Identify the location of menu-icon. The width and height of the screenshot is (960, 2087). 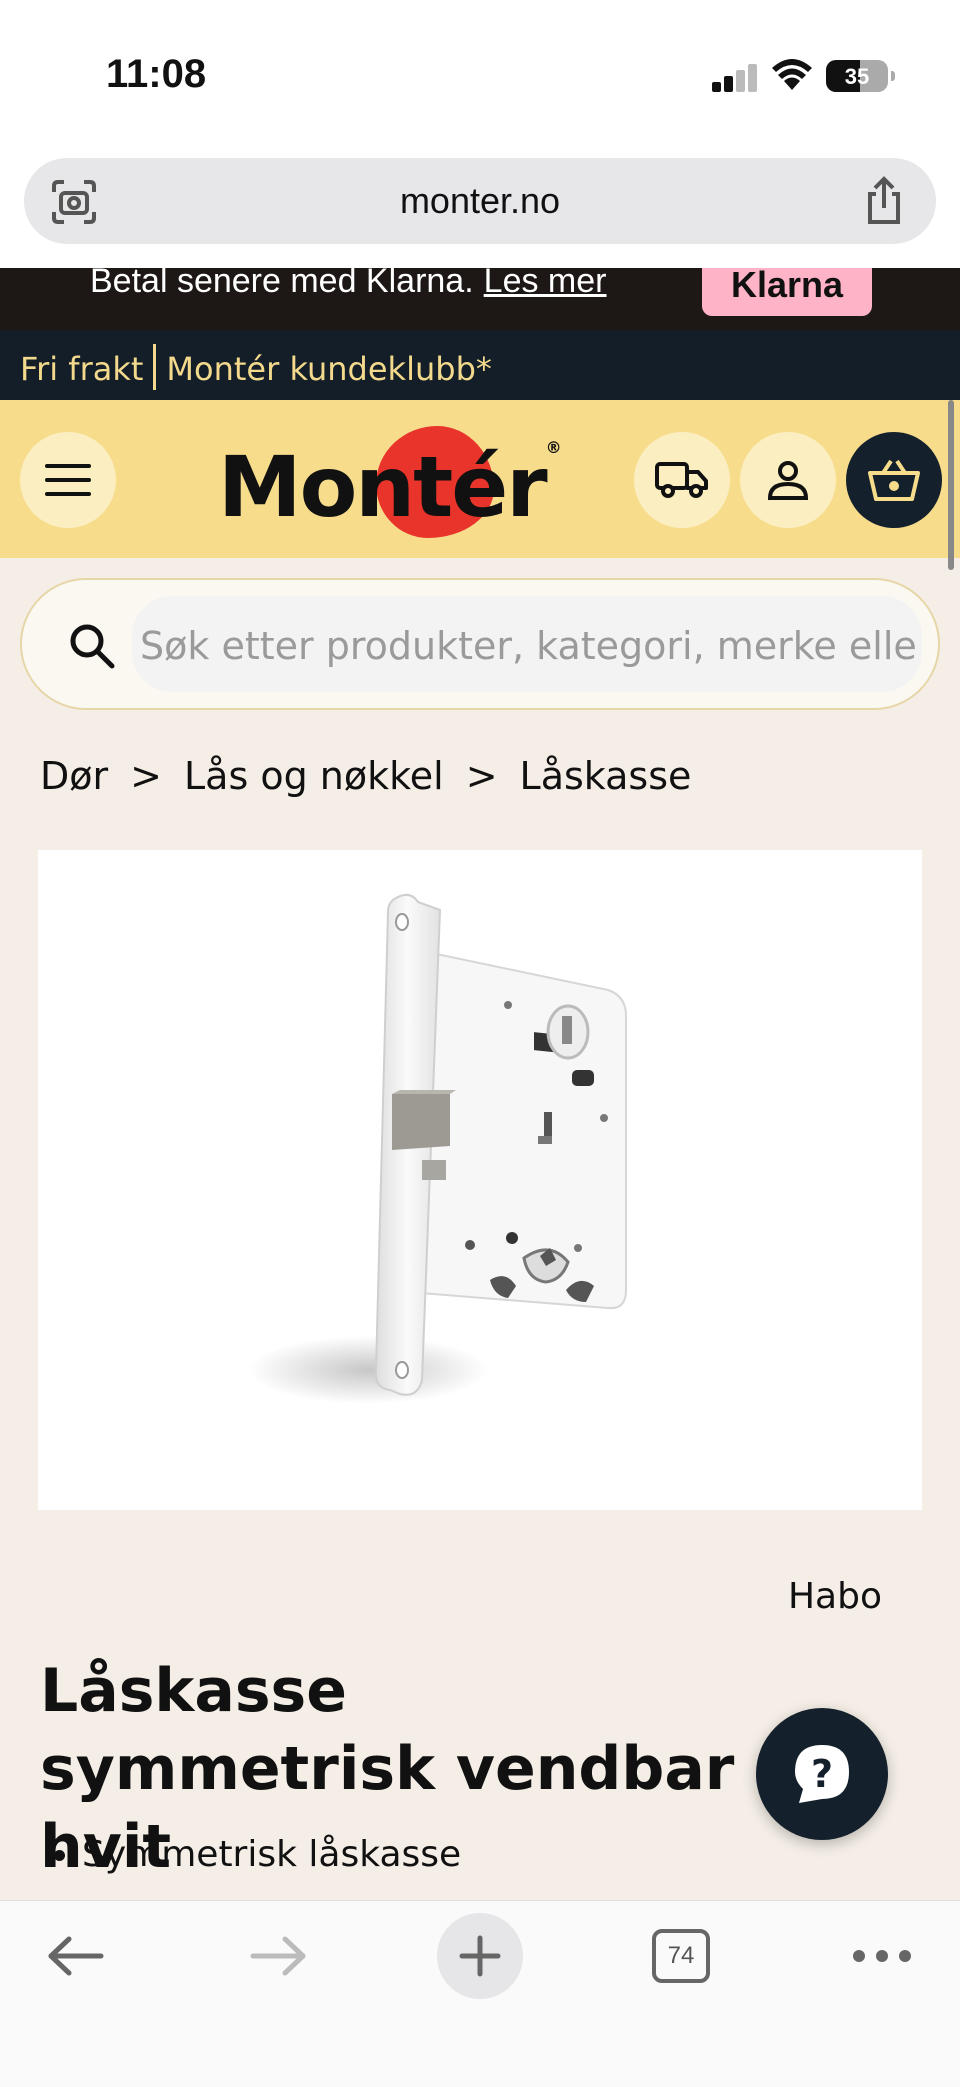
(68, 480).